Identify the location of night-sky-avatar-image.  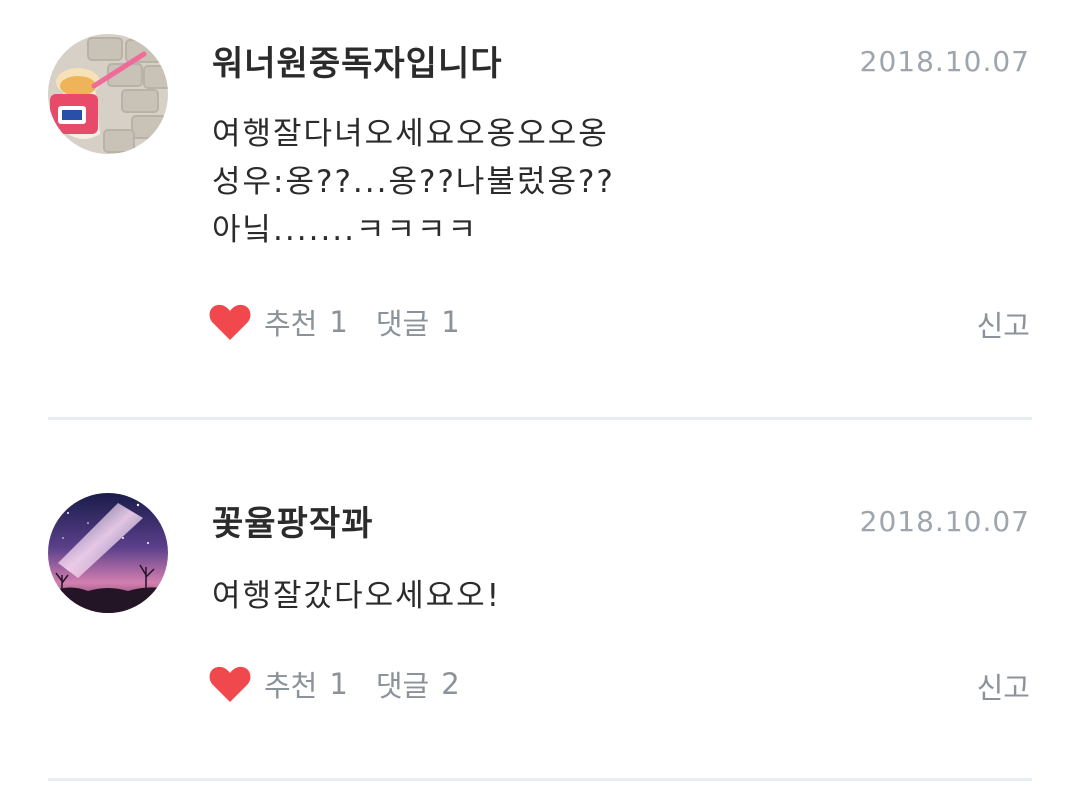
(108, 553).